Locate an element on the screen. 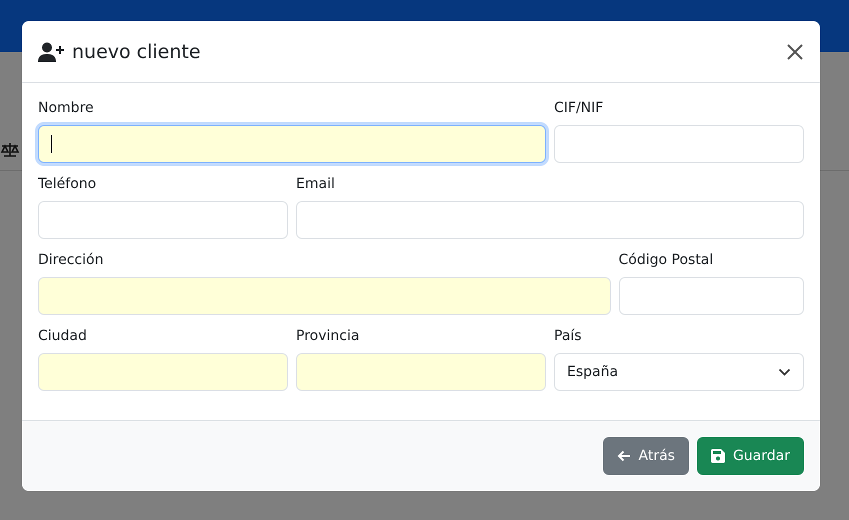 The height and width of the screenshot is (520, 849). field-label: Código Postal is located at coordinates (666, 260).